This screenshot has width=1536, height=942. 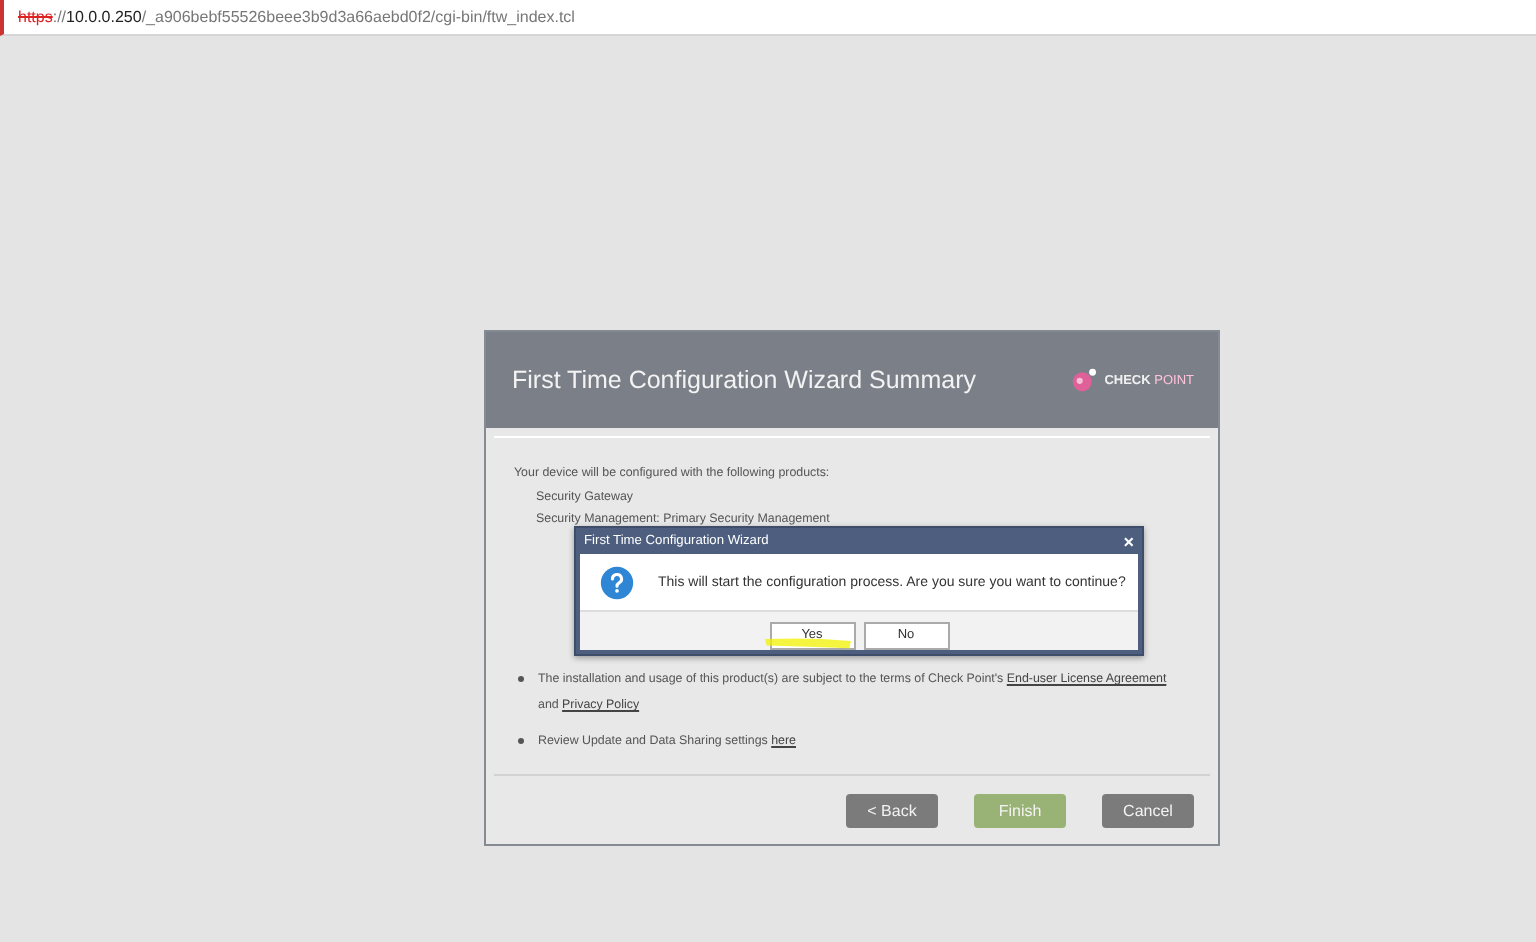 What do you see at coordinates (617, 582) in the screenshot?
I see `question-icon` at bounding box center [617, 582].